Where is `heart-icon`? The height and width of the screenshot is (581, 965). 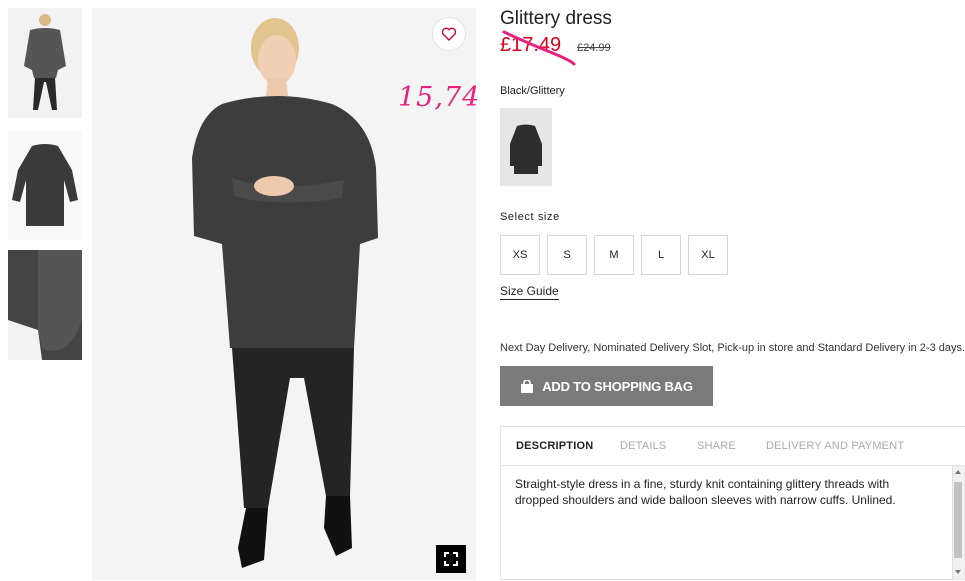
heart-icon is located at coordinates (449, 34).